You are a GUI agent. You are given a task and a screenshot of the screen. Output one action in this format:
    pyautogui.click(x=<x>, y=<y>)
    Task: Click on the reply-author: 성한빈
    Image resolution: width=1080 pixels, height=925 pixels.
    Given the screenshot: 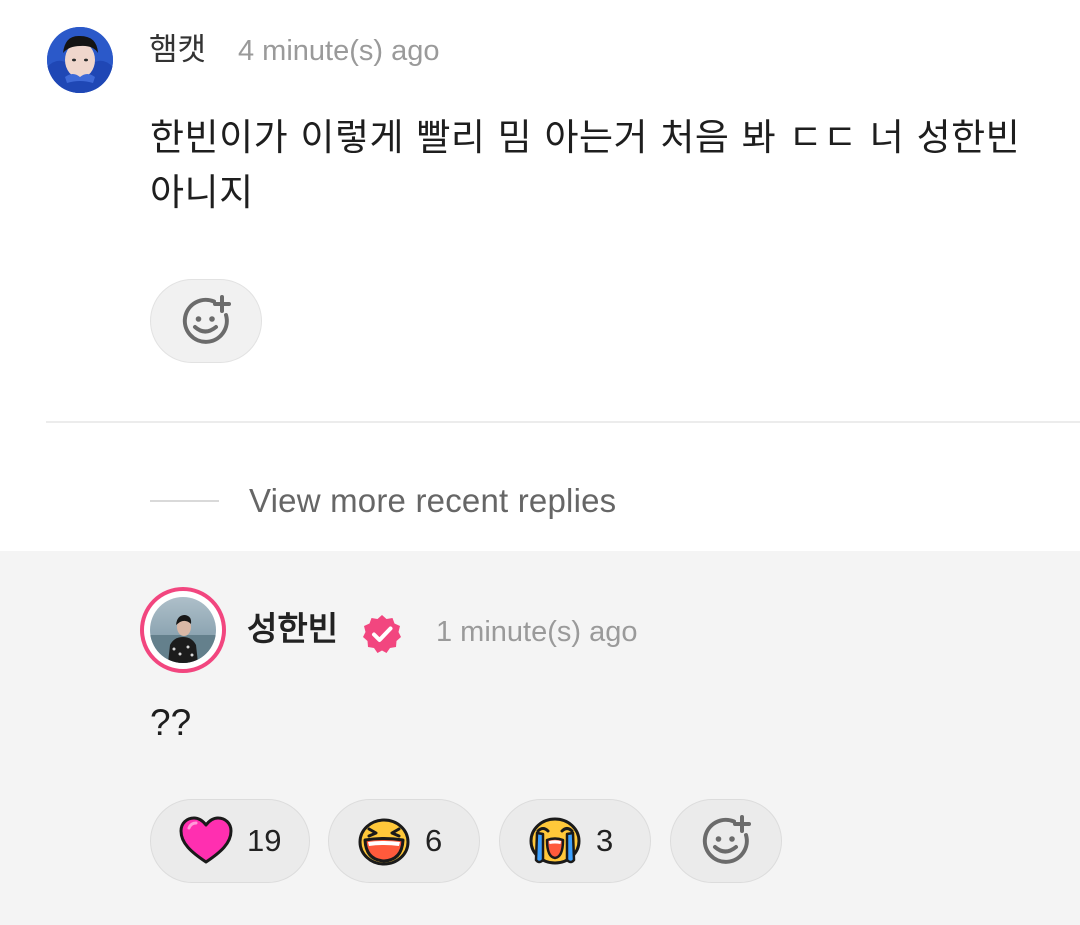 What is the action you would take?
    pyautogui.click(x=292, y=629)
    